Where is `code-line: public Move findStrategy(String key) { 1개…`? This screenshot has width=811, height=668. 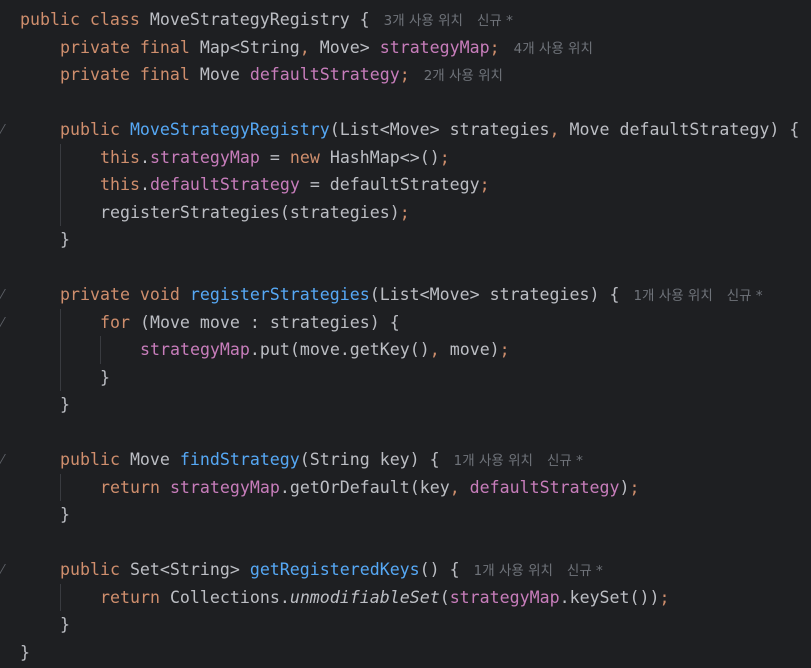
code-line: public Move findStrategy(String key) { 1개… is located at coordinates (405, 459).